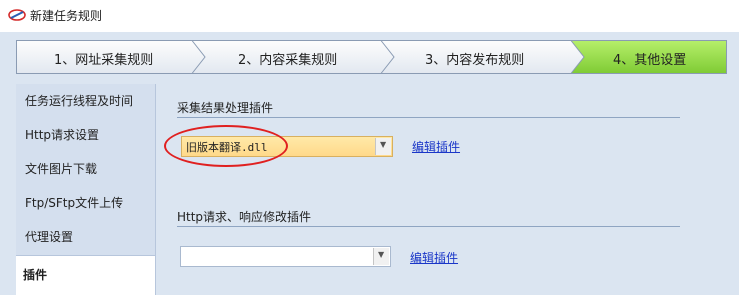 This screenshot has height=296, width=739. What do you see at coordinates (436, 146) in the screenshot?
I see `edit-collect-plugin-link: 编辑插件` at bounding box center [436, 146].